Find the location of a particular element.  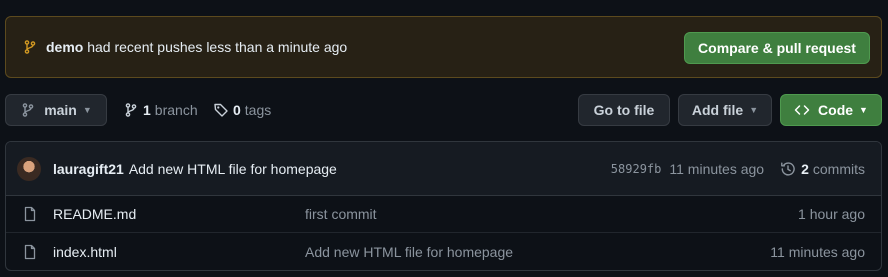

code-button-label: Code is located at coordinates (836, 110).